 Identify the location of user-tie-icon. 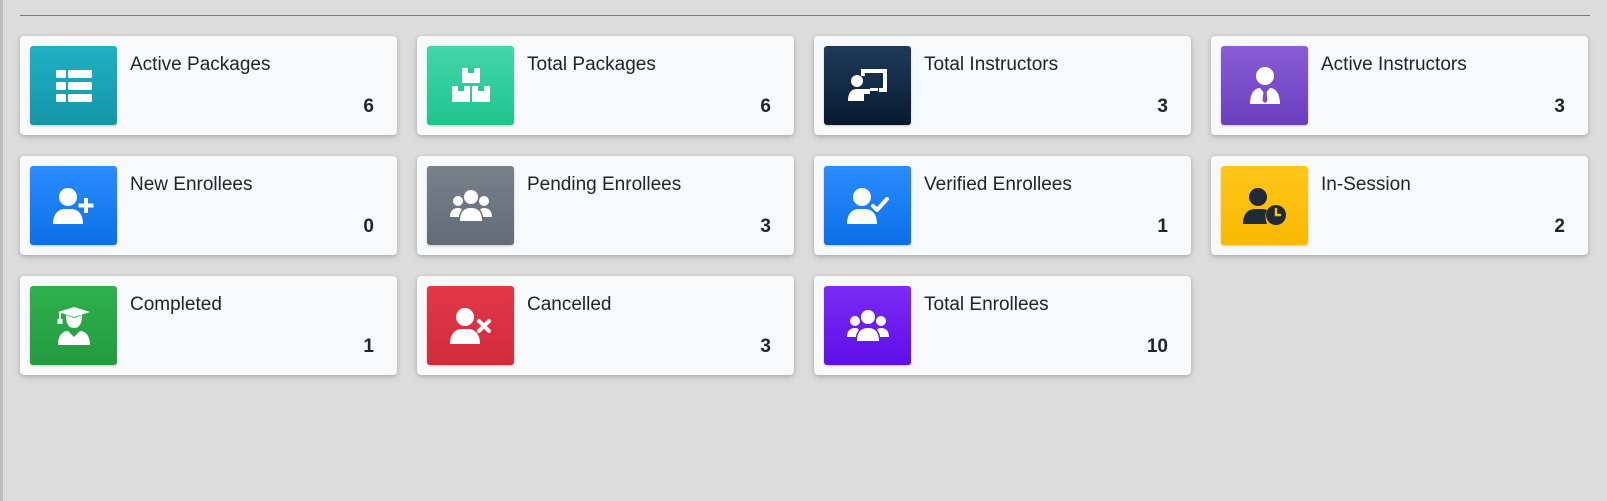
(1264, 85).